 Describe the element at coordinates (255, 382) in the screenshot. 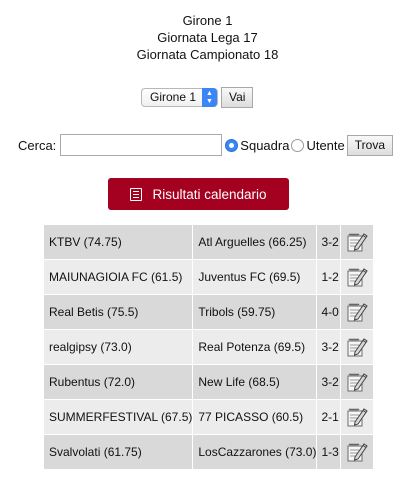

I see `away-team: New Life (68.5)` at that location.